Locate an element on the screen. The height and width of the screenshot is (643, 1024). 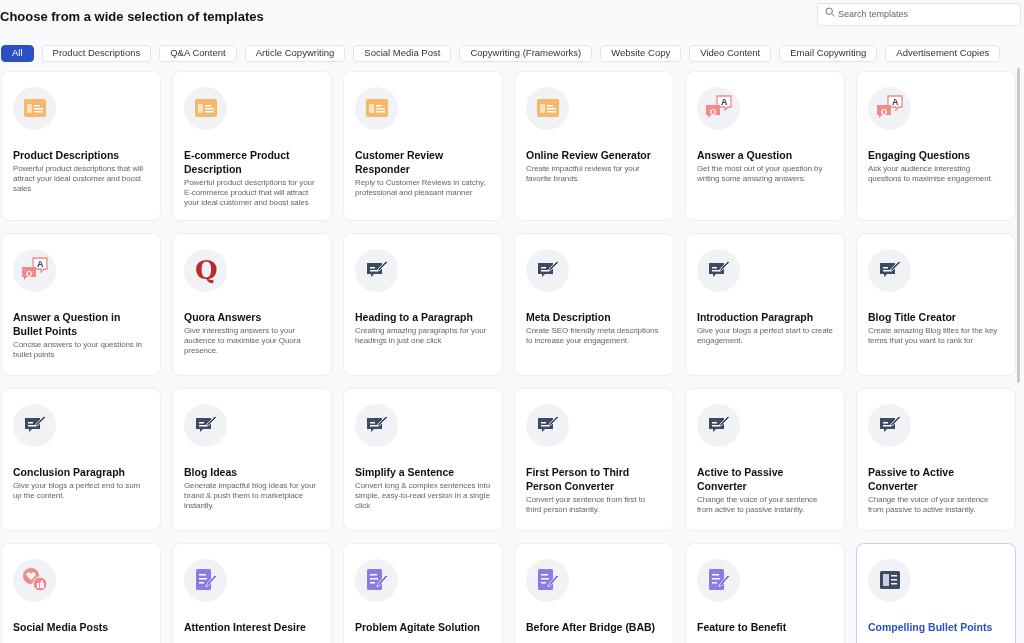
category-tab: Product Descriptions is located at coordinates (96, 53).